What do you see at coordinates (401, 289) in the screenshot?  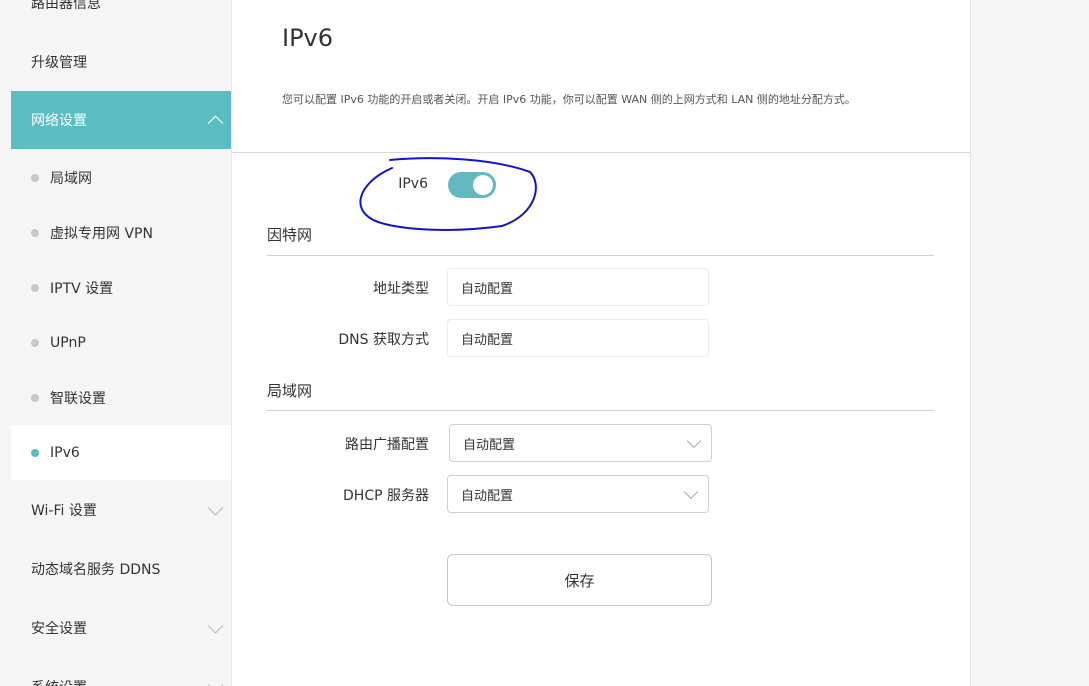 I see `address-type-label: 地址类型` at bounding box center [401, 289].